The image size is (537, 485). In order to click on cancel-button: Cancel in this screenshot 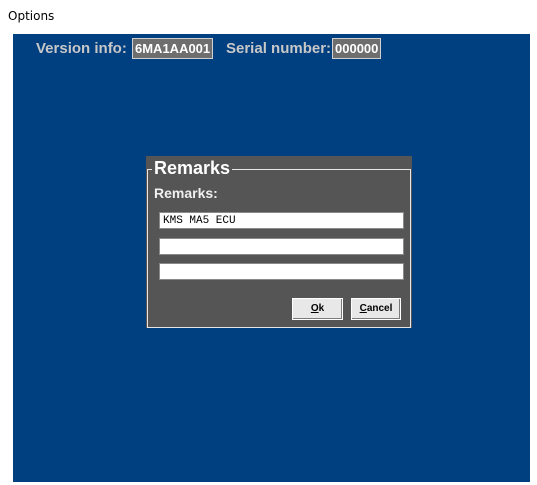, I will do `click(376, 309)`.